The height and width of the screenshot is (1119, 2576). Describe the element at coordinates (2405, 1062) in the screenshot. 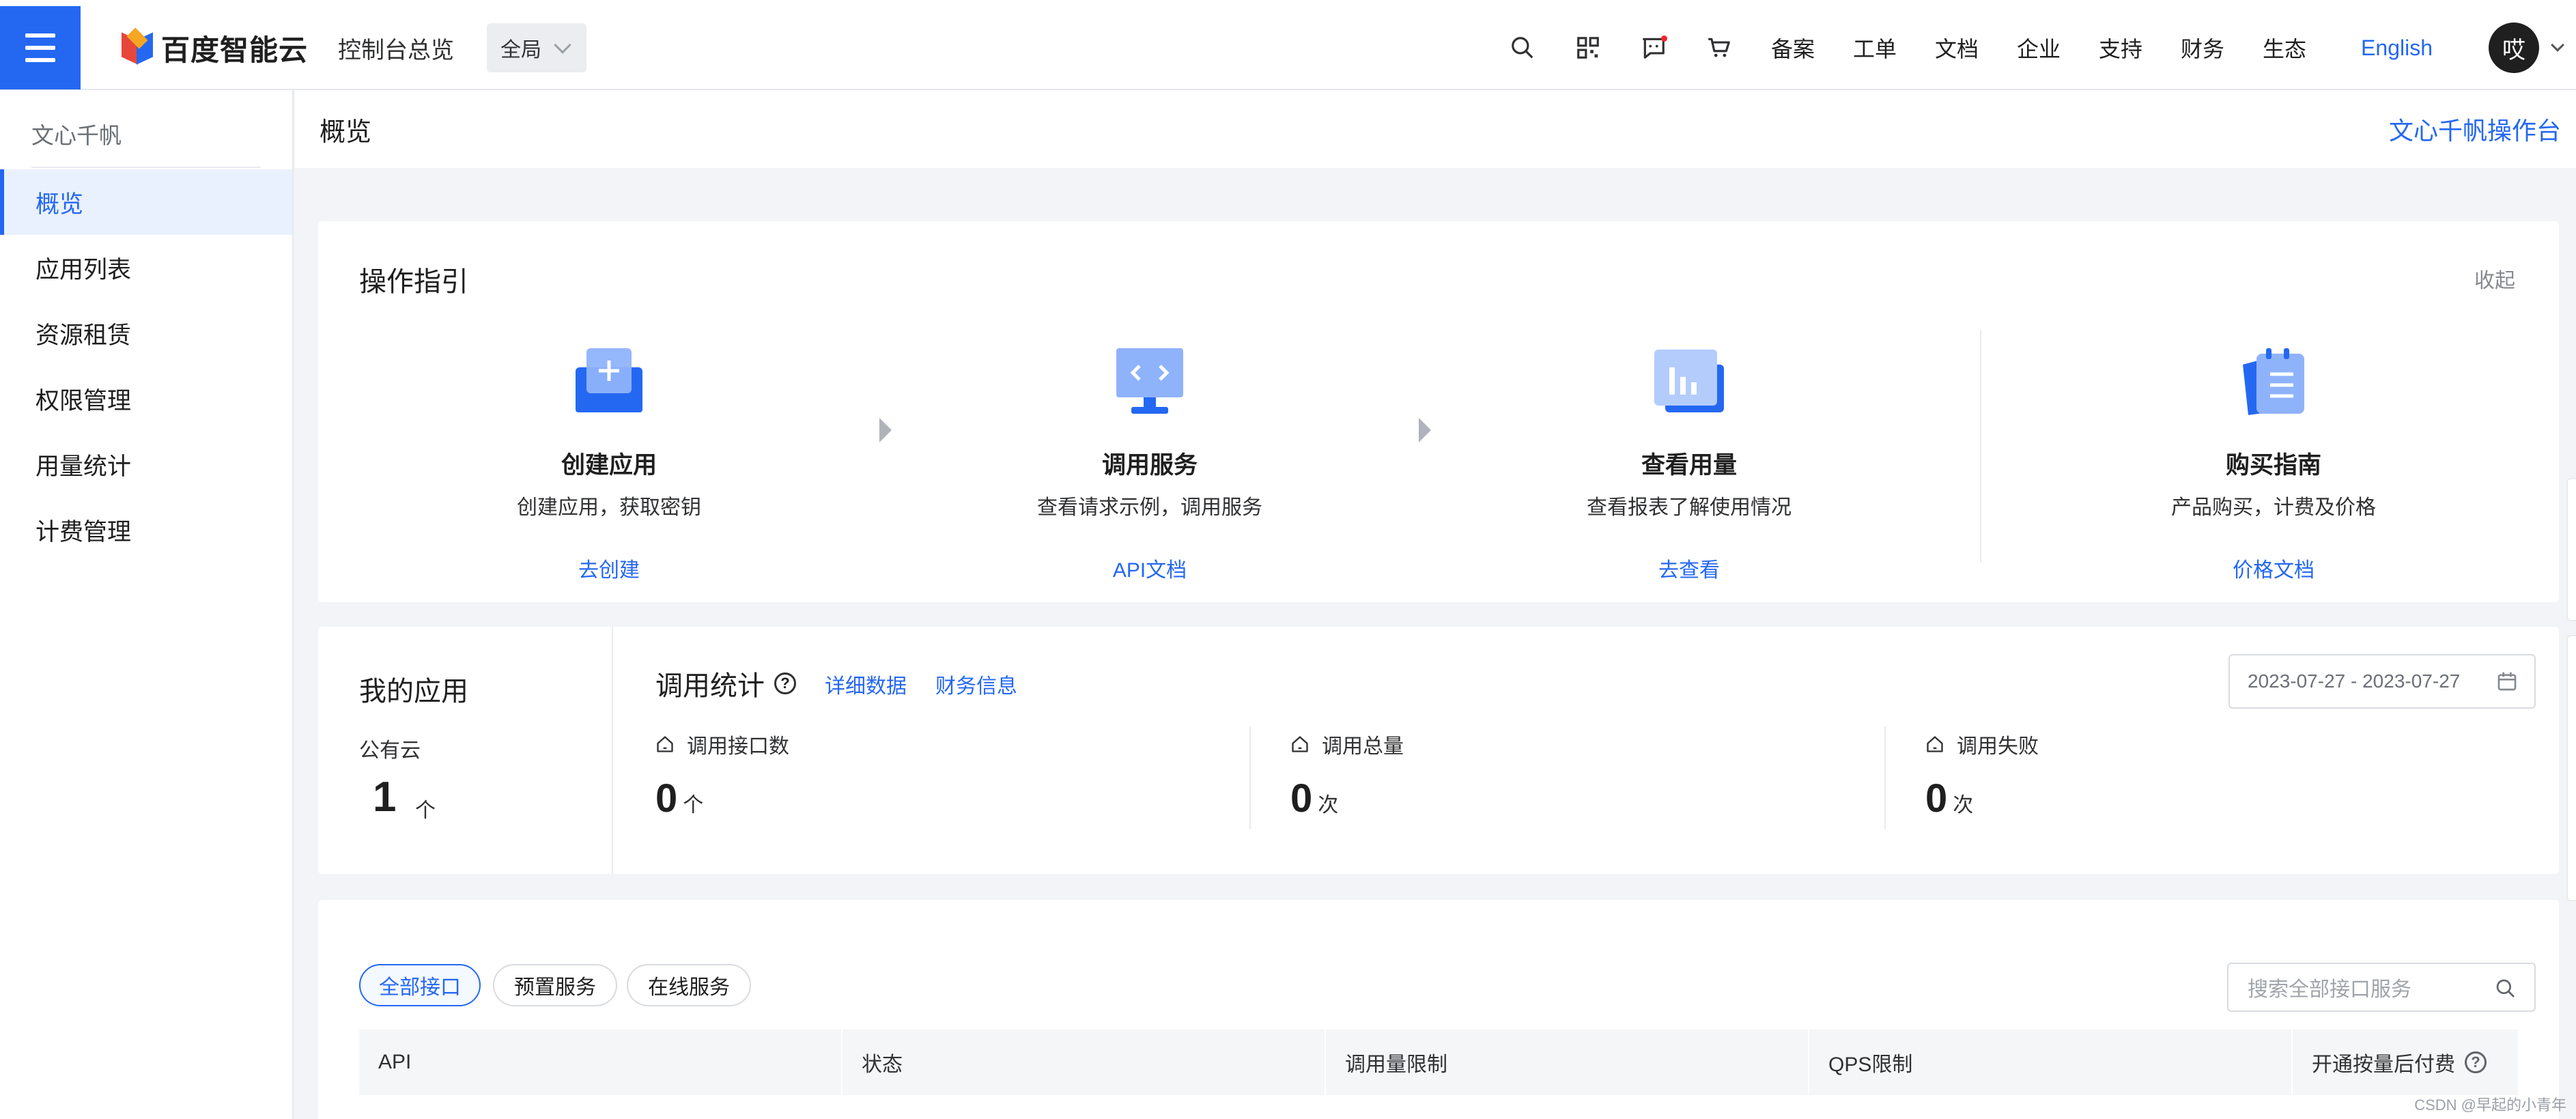

I see `column-header-postpaid: 开通按量后付费?` at that location.